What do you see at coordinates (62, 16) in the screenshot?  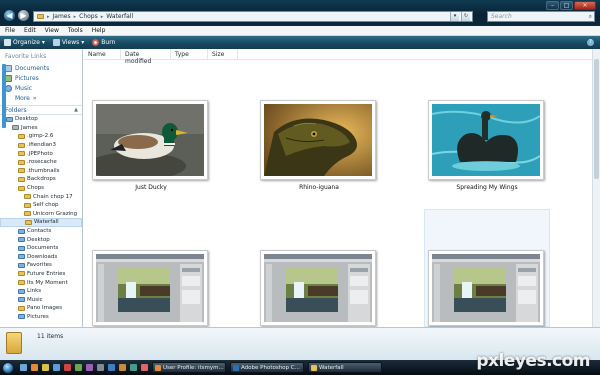 I see `breadcrumb-james: James` at bounding box center [62, 16].